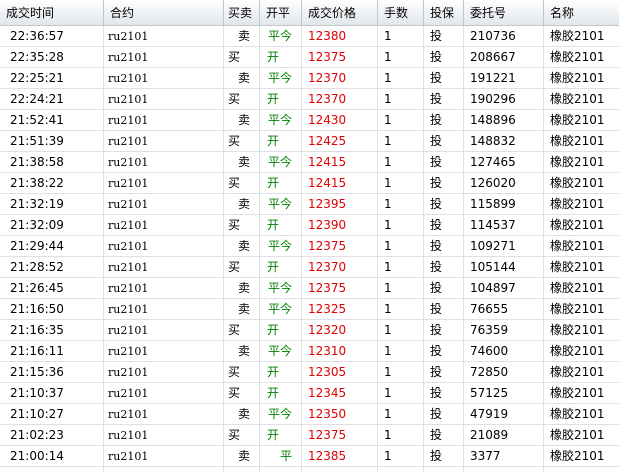 The width and height of the screenshot is (619, 472). I want to click on trade-time-cell: 21:51:39, so click(37, 141).